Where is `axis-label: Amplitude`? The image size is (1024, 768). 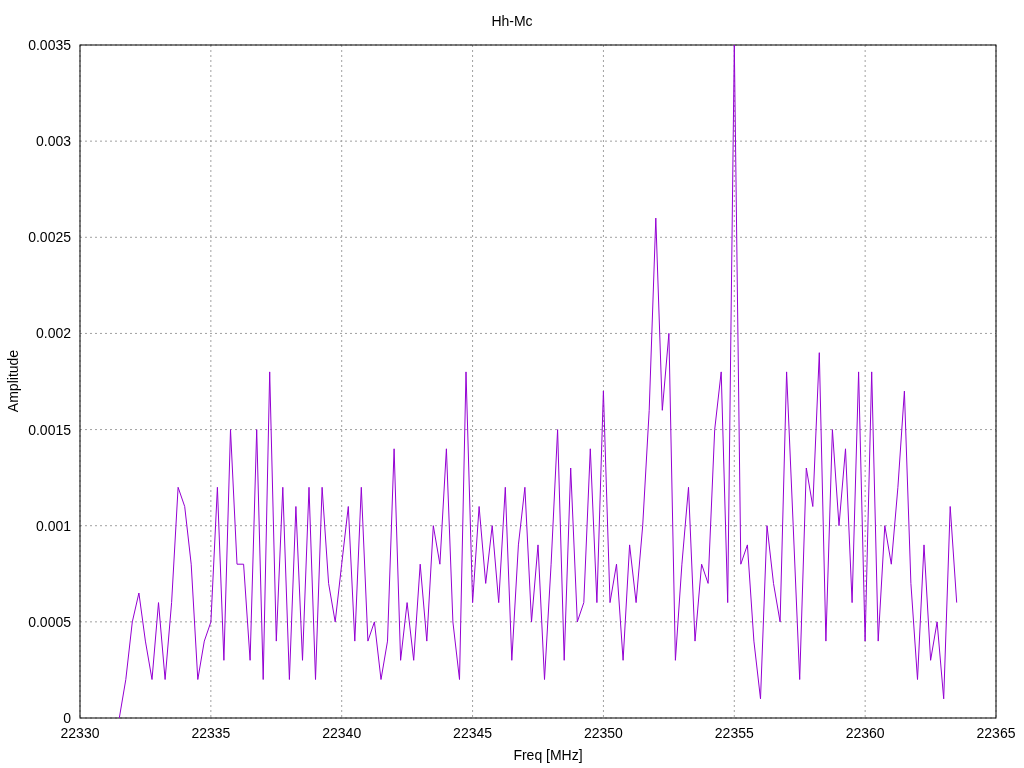
axis-label: Amplitude is located at coordinates (13, 381).